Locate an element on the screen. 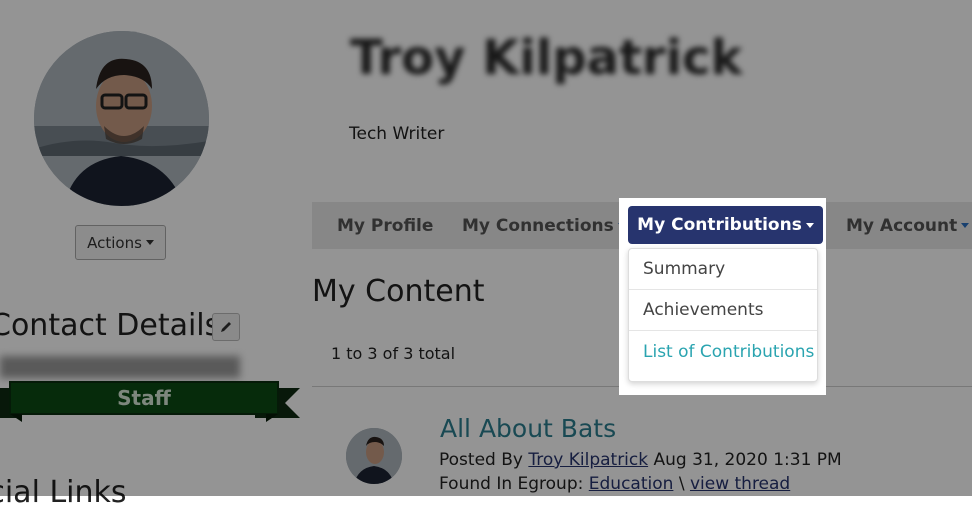 The width and height of the screenshot is (972, 510). dropdown-item-label: Summary is located at coordinates (684, 269).